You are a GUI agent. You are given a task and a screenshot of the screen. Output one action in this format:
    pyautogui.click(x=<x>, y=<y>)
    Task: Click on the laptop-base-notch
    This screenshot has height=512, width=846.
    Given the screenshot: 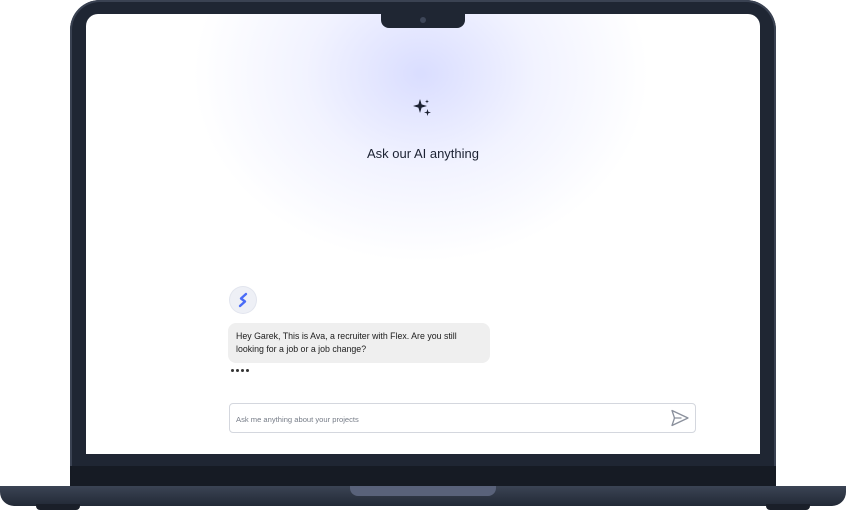 What is the action you would take?
    pyautogui.click(x=423, y=491)
    